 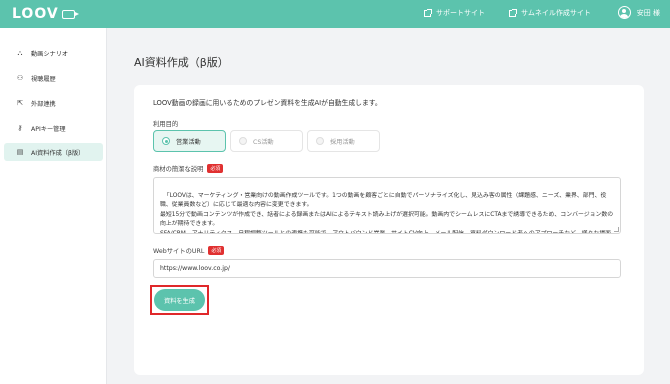 What do you see at coordinates (50, 54) in the screenshot?
I see `sidebar-item-label: 動画シナリオ` at bounding box center [50, 54].